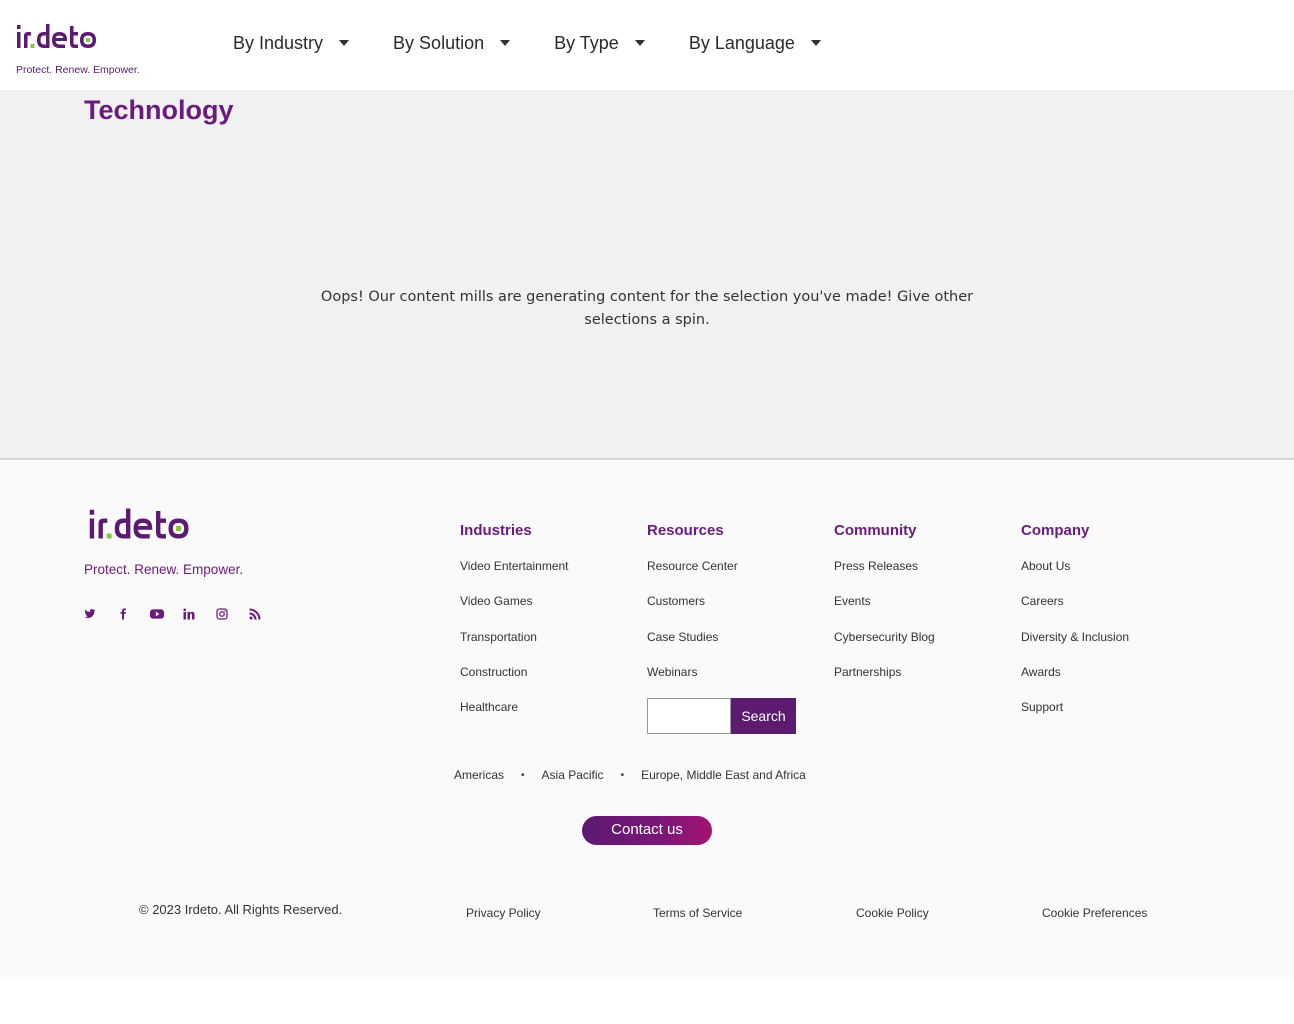  Describe the element at coordinates (884, 682) in the screenshot. I see `footer-link: Partnerships` at that location.